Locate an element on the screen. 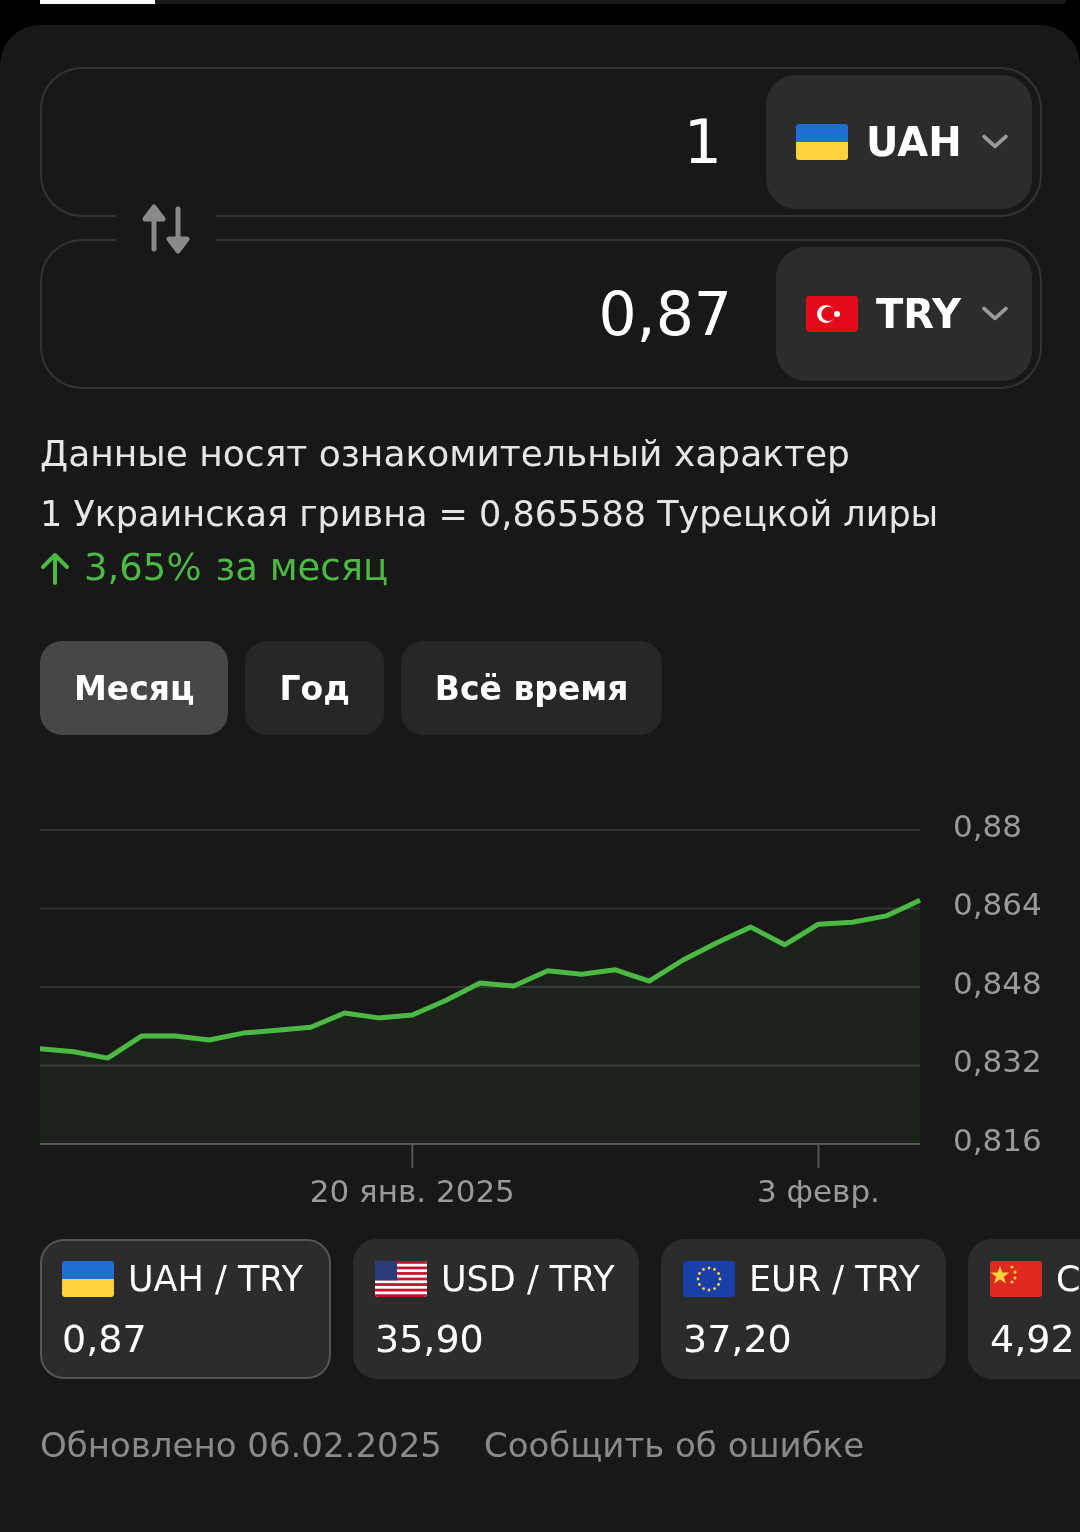  change-period: за месяц is located at coordinates (302, 567).